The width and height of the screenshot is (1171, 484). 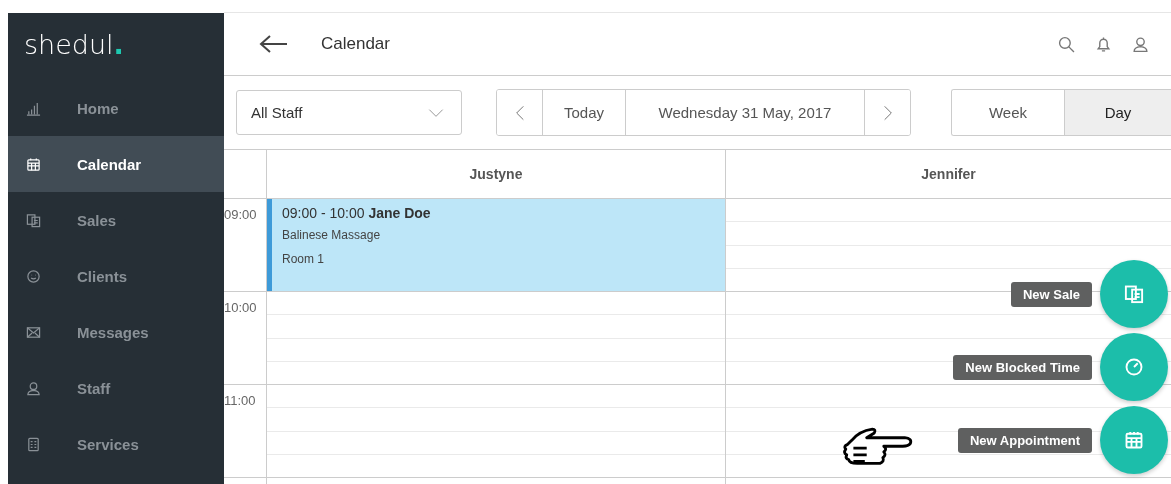 What do you see at coordinates (1103, 44) in the screenshot?
I see `bell-icon` at bounding box center [1103, 44].